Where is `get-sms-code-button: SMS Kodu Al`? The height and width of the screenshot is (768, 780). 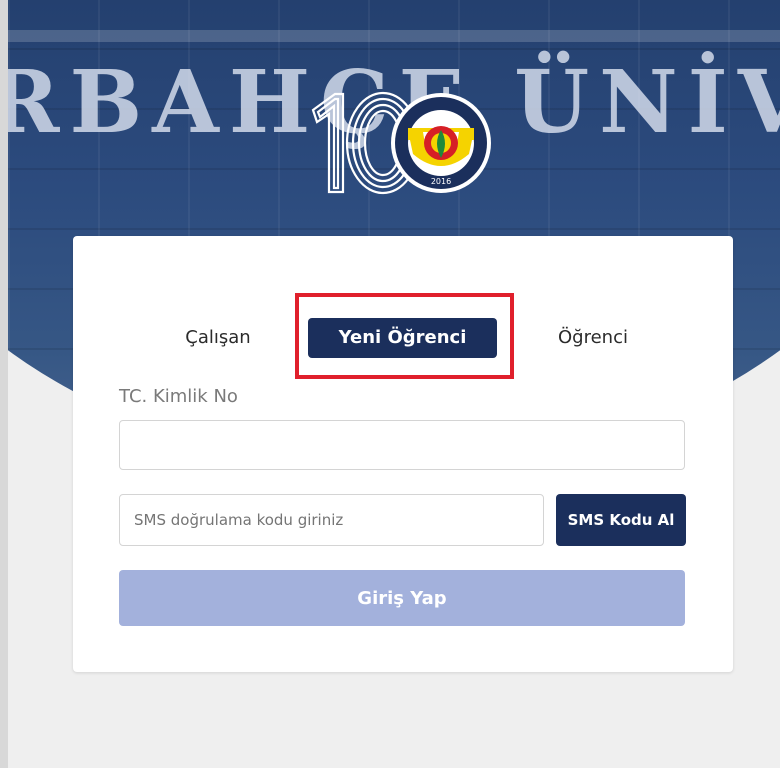
get-sms-code-button: SMS Kodu Al is located at coordinates (621, 520).